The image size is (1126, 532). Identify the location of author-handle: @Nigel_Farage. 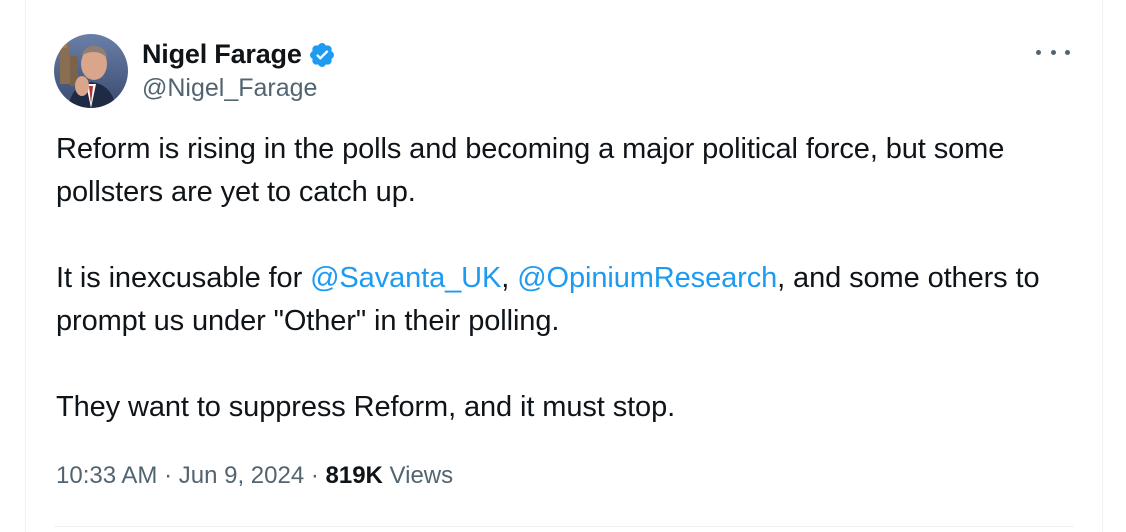
(239, 88).